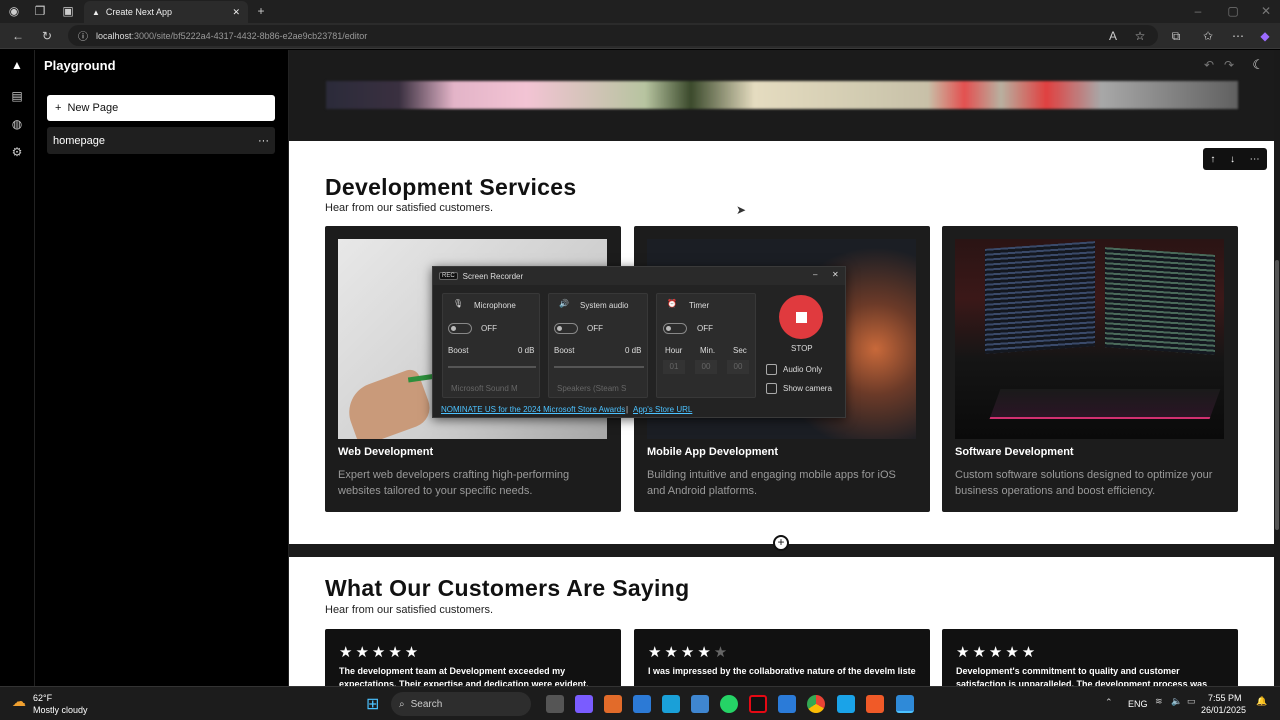 This screenshot has width=1280, height=720. Describe the element at coordinates (771, 388) in the screenshot. I see `show-camera-checkbox` at that location.